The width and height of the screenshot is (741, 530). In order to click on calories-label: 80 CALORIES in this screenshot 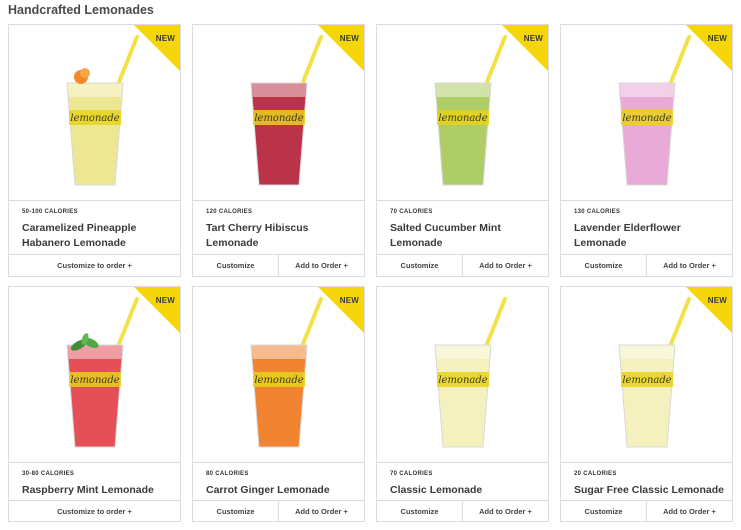, I will do `click(227, 474)`.